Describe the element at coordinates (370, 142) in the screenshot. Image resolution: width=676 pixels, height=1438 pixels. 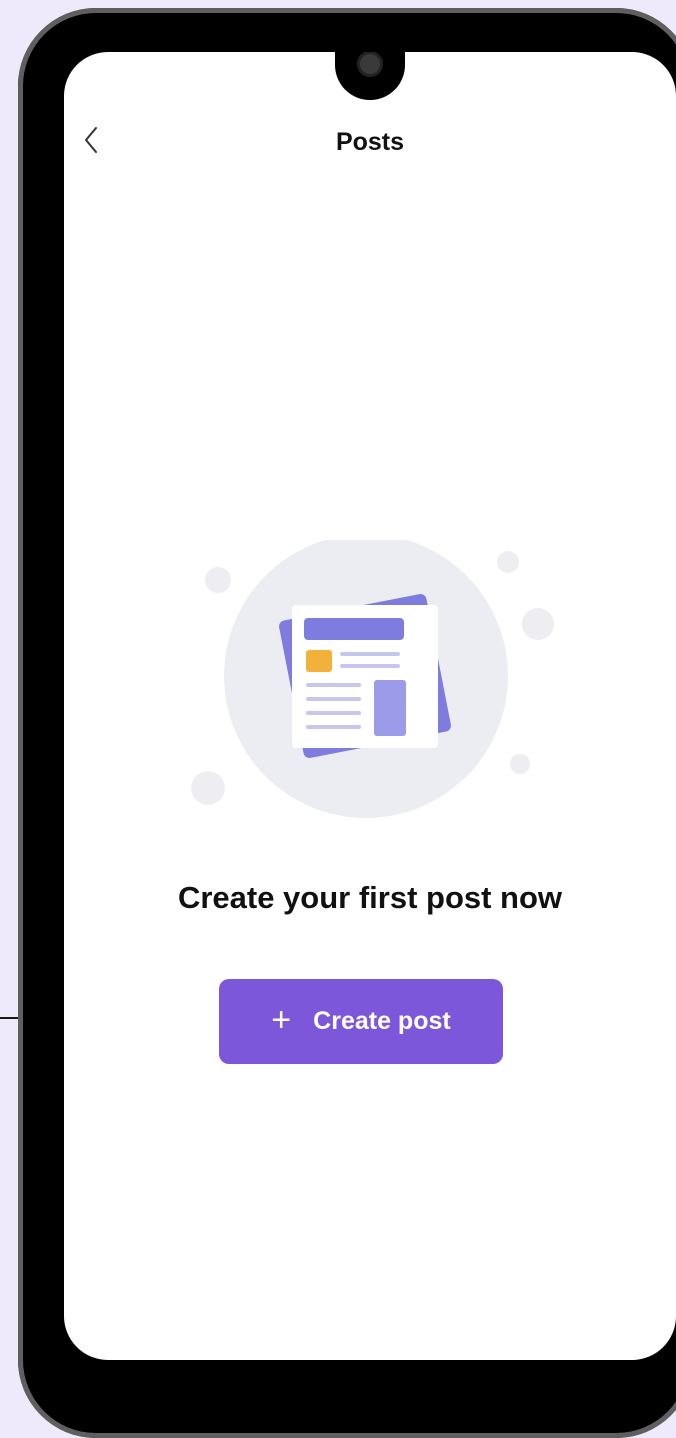
I see `page-title: Posts` at that location.